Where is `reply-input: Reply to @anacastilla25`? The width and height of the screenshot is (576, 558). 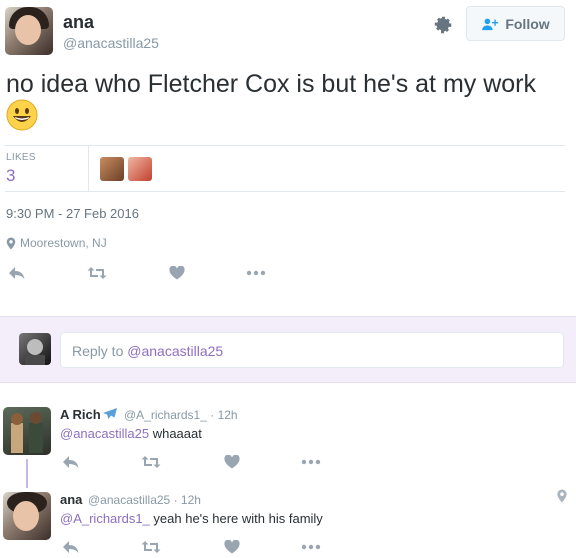
reply-input: Reply to @anacastilla25 is located at coordinates (312, 350).